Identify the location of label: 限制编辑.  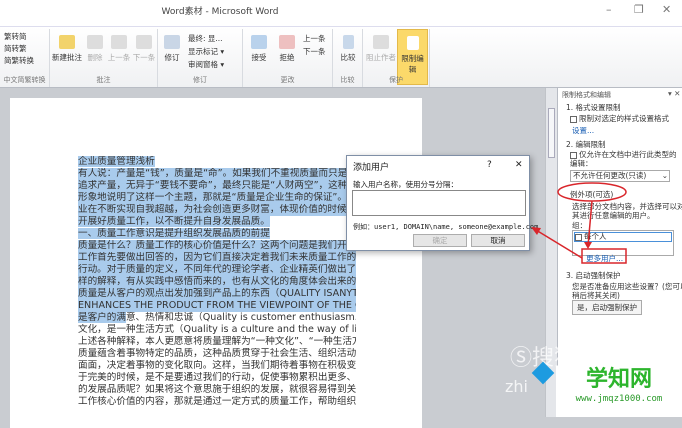
(412, 64).